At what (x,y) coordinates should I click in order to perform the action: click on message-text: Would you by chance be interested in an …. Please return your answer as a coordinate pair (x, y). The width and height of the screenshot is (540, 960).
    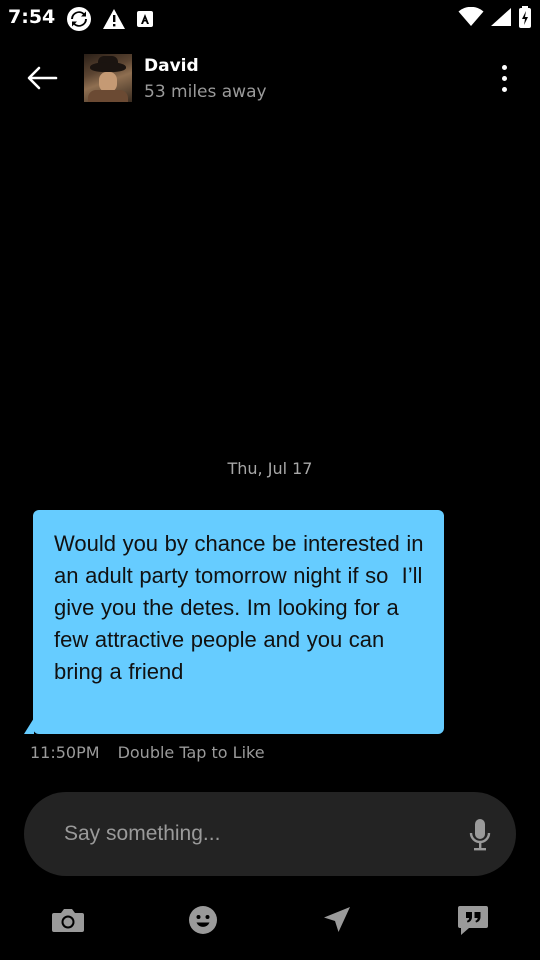
    Looking at the image, I should click on (242, 607).